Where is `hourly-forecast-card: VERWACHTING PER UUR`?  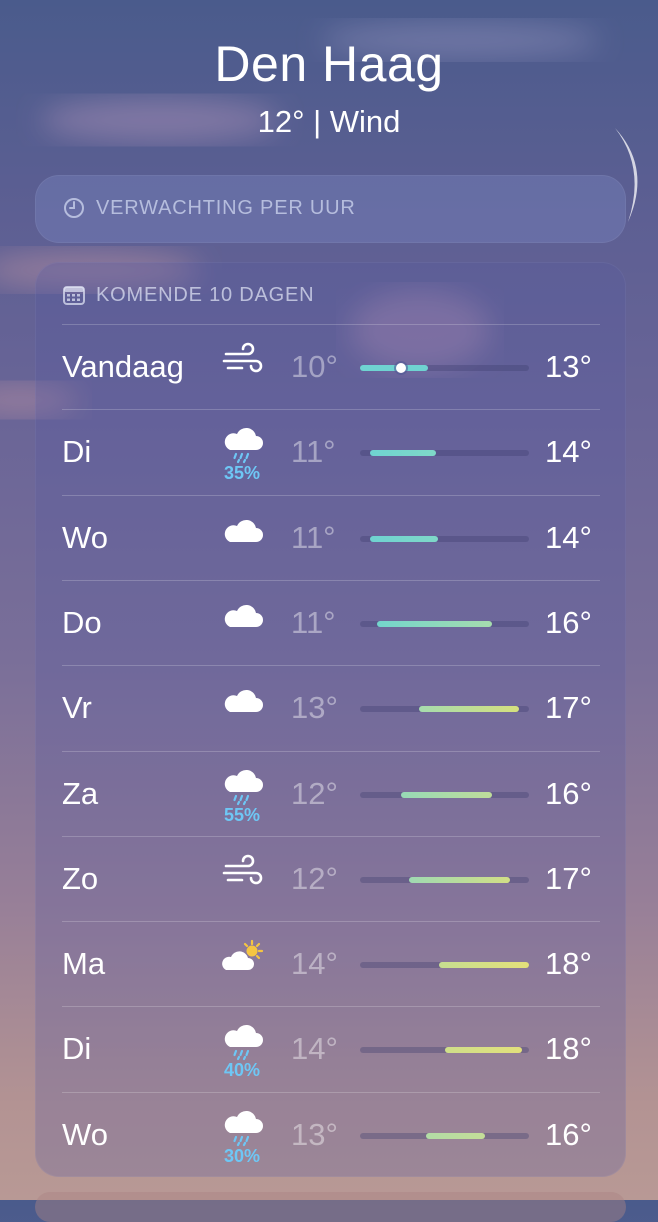 hourly-forecast-card: VERWACHTING PER UUR is located at coordinates (330, 209).